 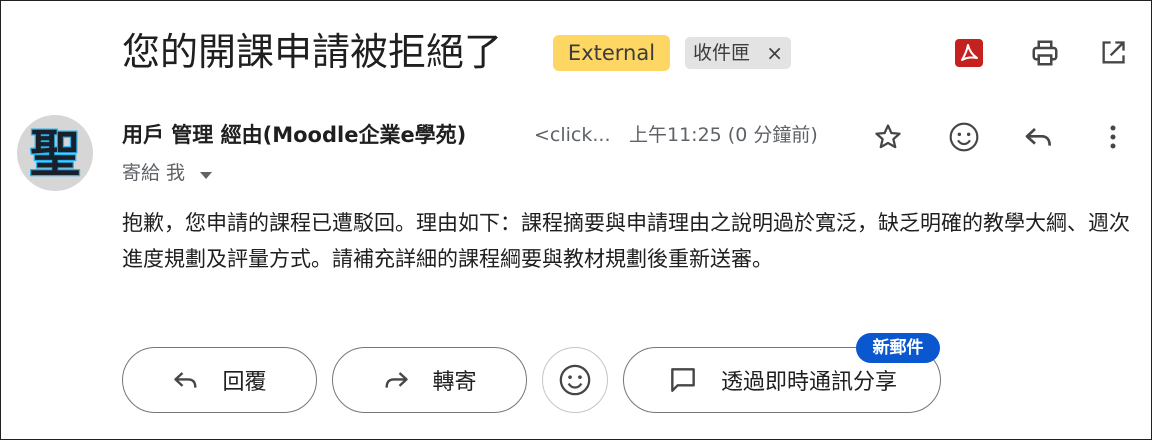 I want to click on reply-label: 回覆, so click(x=244, y=382).